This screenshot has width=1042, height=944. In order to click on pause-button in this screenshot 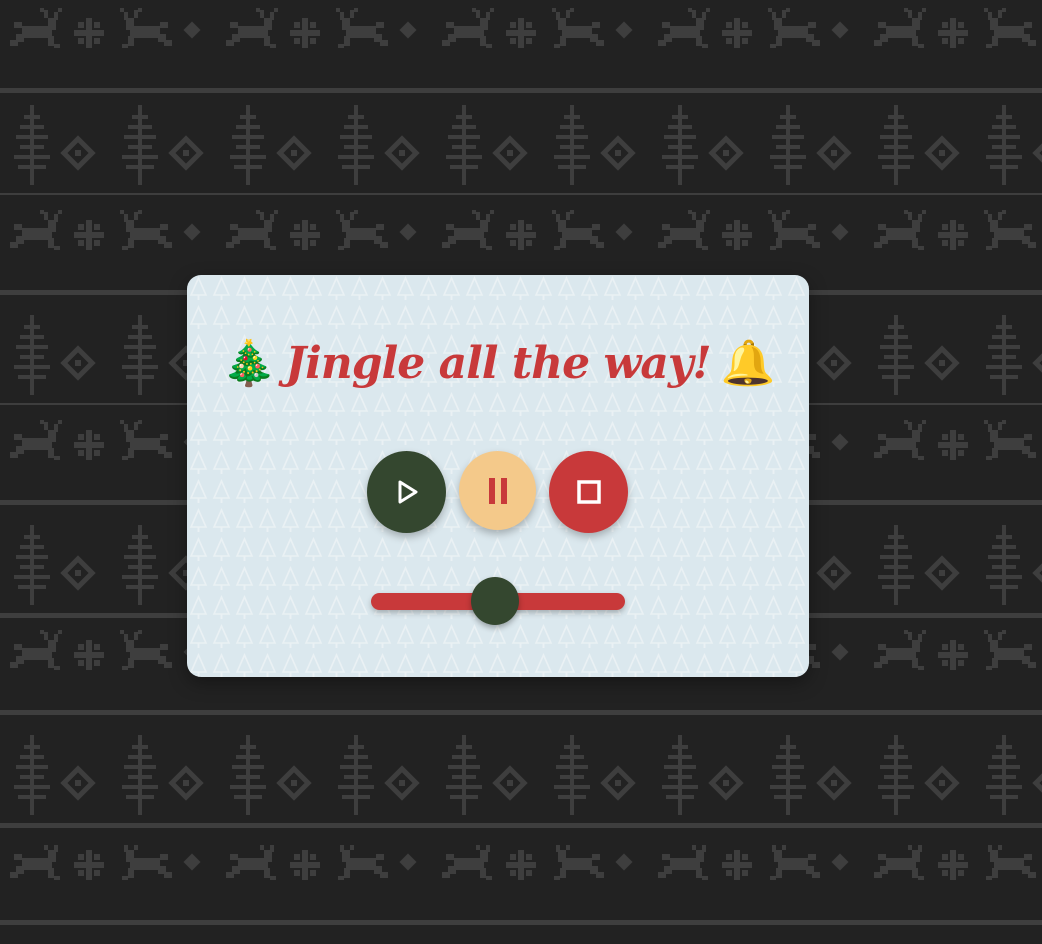, I will do `click(497, 490)`.